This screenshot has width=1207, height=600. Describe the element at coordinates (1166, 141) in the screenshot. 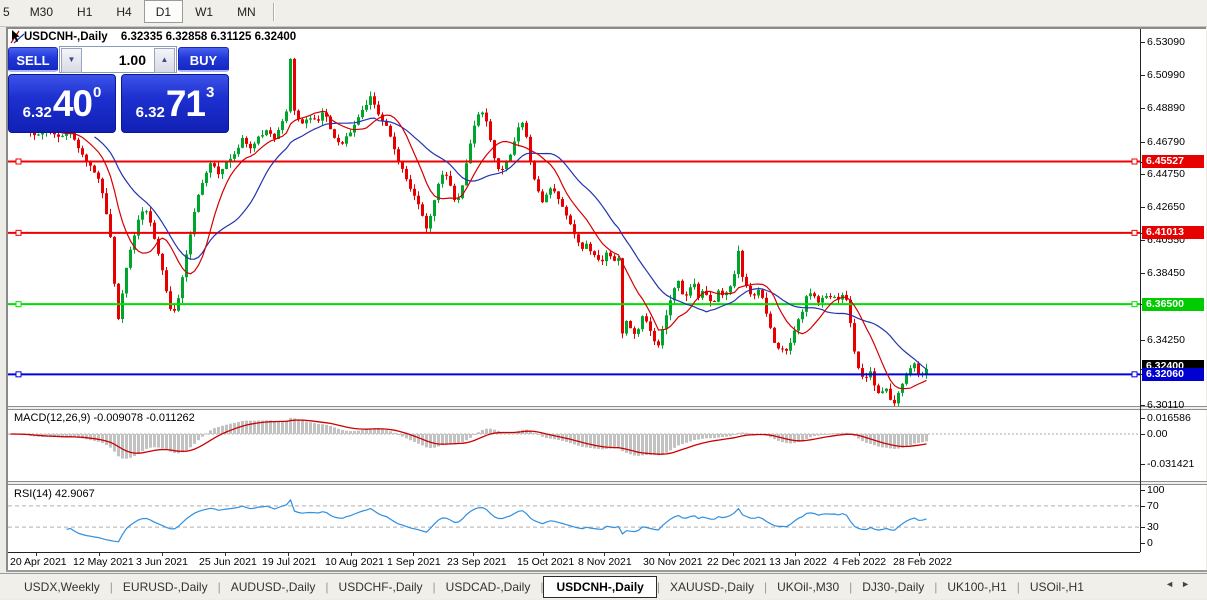

I see `price-axis-label: 6.46790` at that location.